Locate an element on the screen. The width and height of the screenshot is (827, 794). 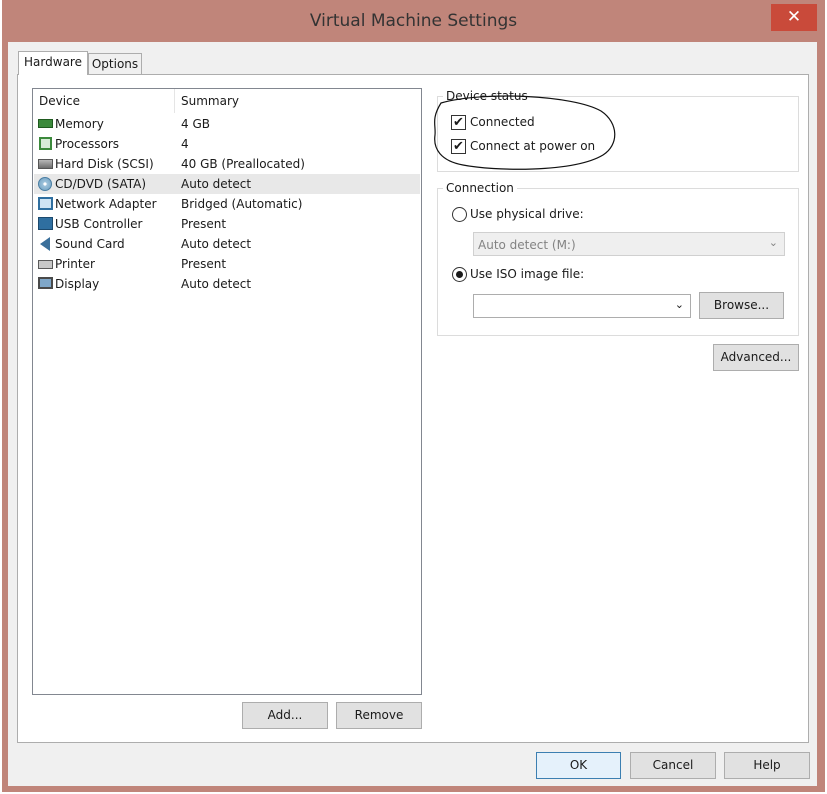
device-row-sound-card: Sound Card Auto detect is located at coordinates (227, 244).